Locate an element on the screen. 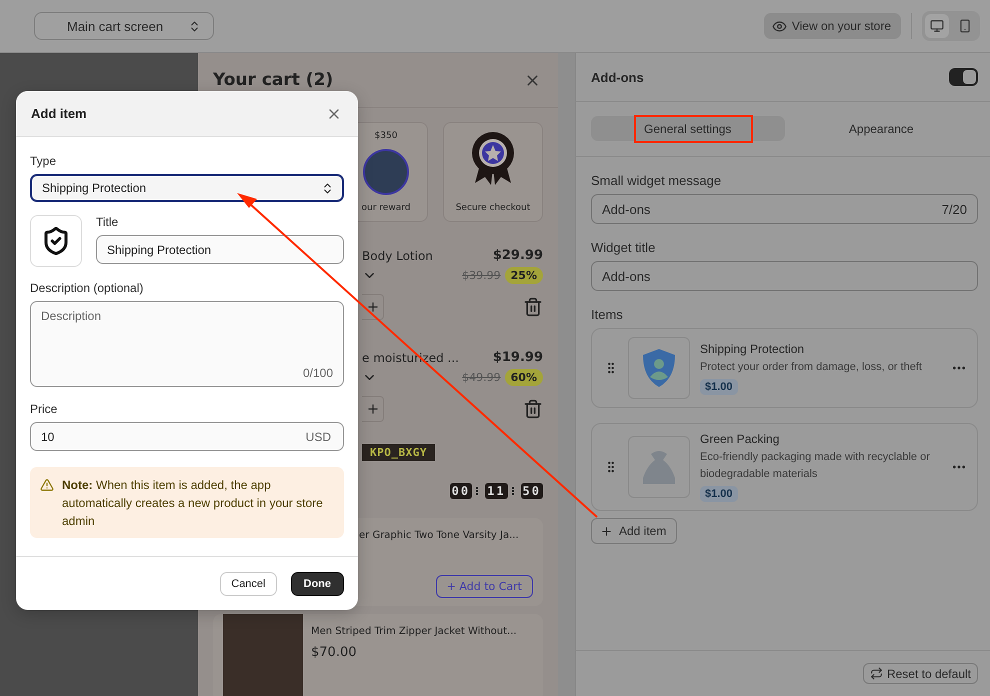  input-field: Shipping Protection is located at coordinates (220, 249).